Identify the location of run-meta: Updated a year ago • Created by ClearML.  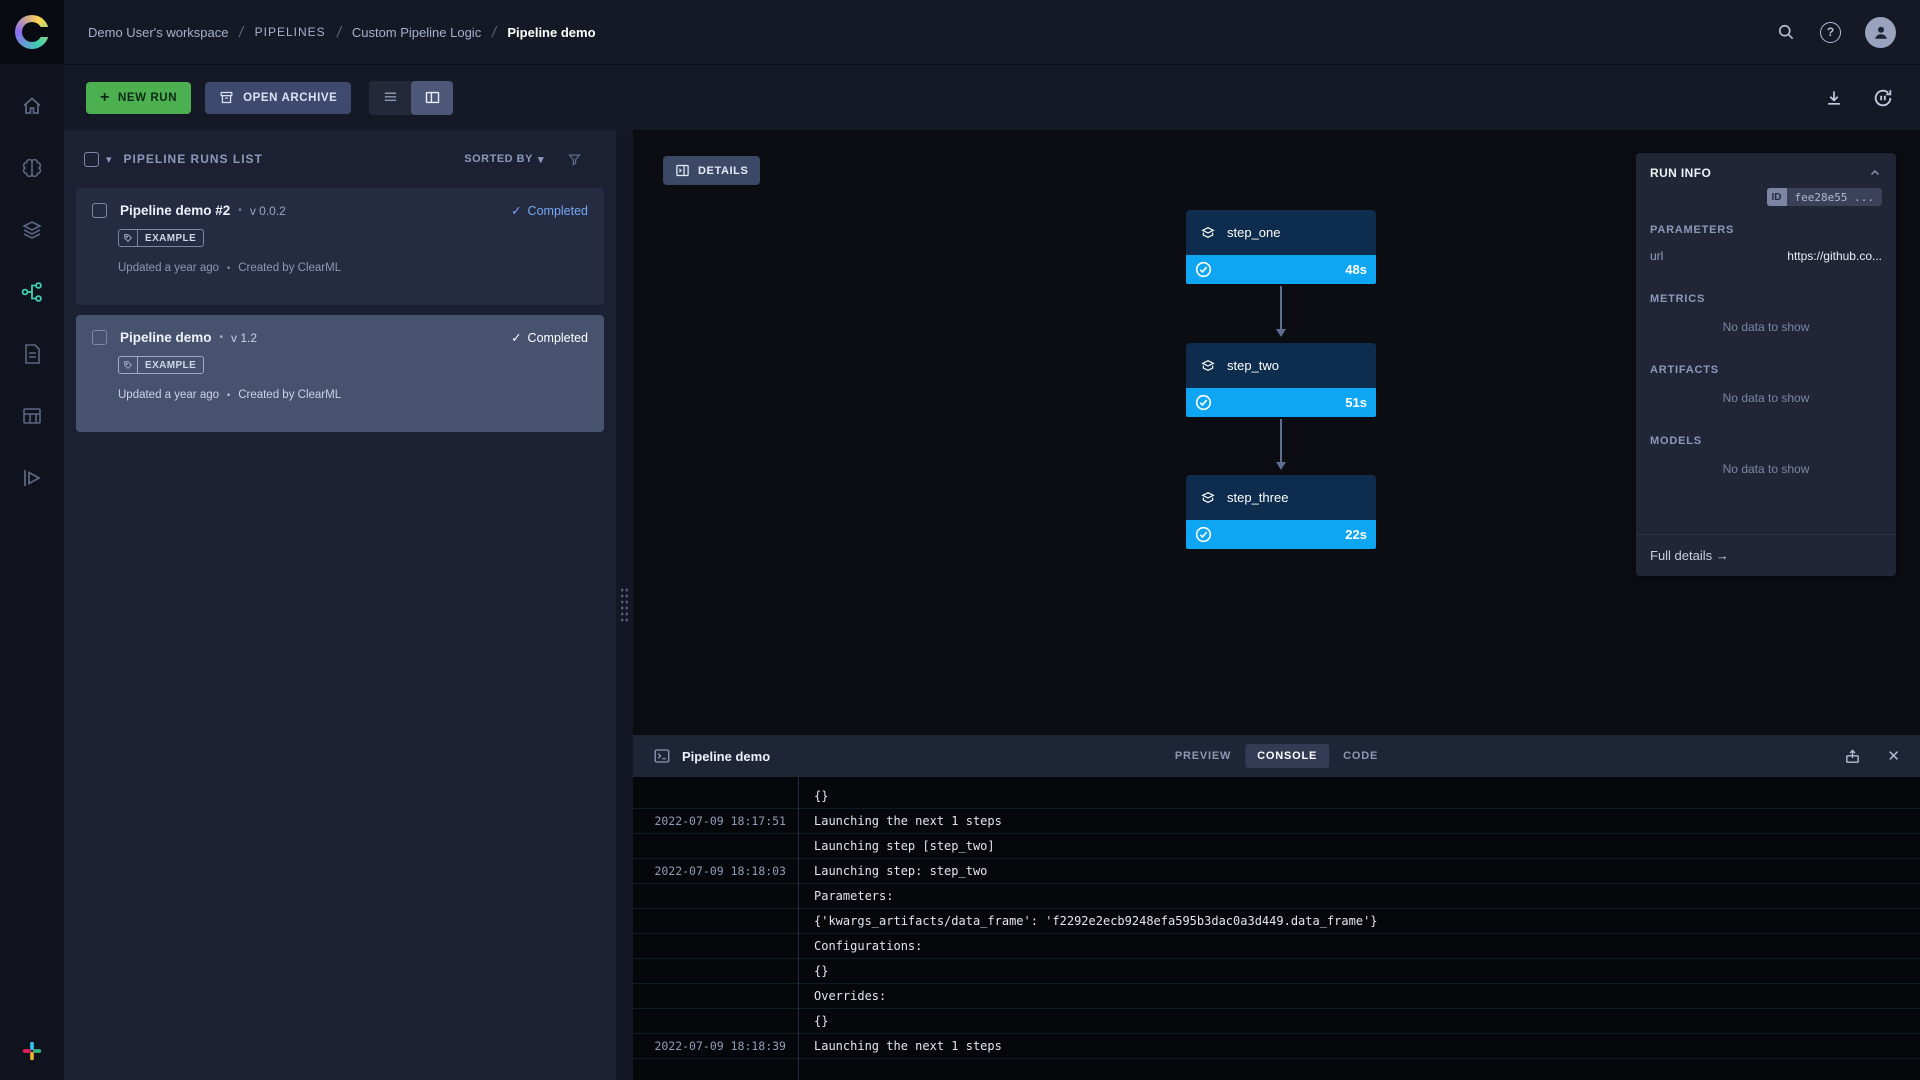
(340, 395).